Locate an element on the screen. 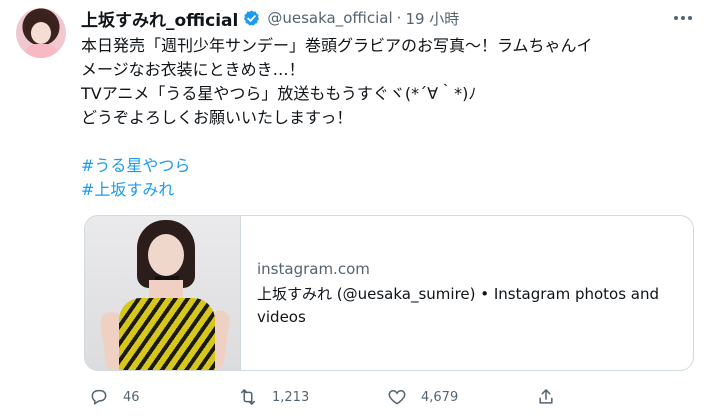  share-button is located at coordinates (546, 397).